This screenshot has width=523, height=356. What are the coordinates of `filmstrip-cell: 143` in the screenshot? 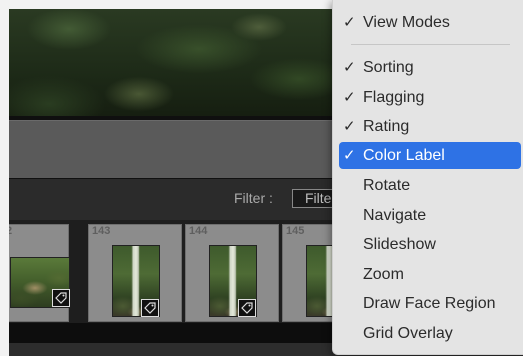 It's located at (135, 273).